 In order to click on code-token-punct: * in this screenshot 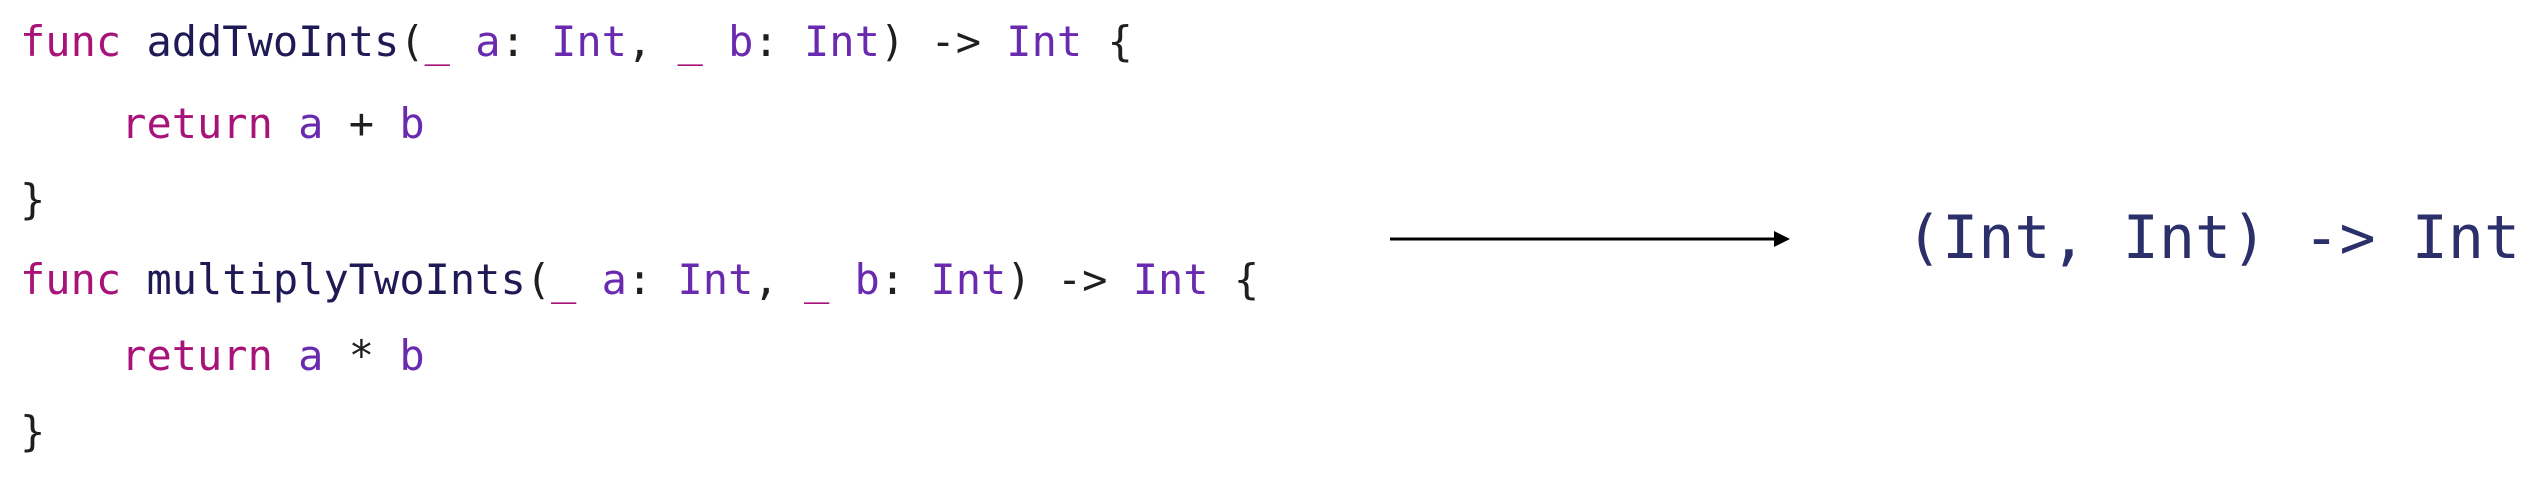, I will do `click(361, 355)`.